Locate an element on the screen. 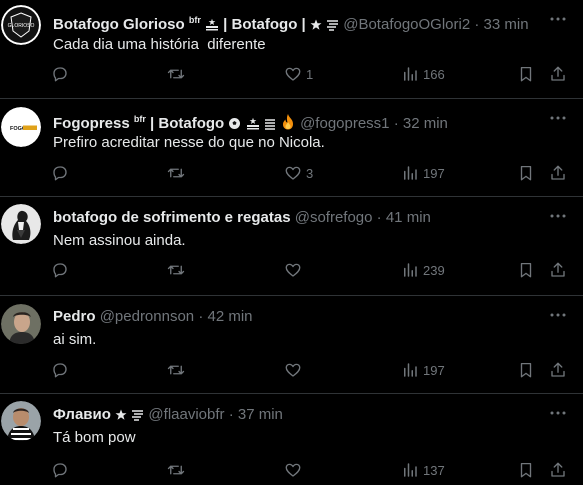 Image resolution: width=583 pixels, height=485 pixels. timestamp: 37 min is located at coordinates (260, 414).